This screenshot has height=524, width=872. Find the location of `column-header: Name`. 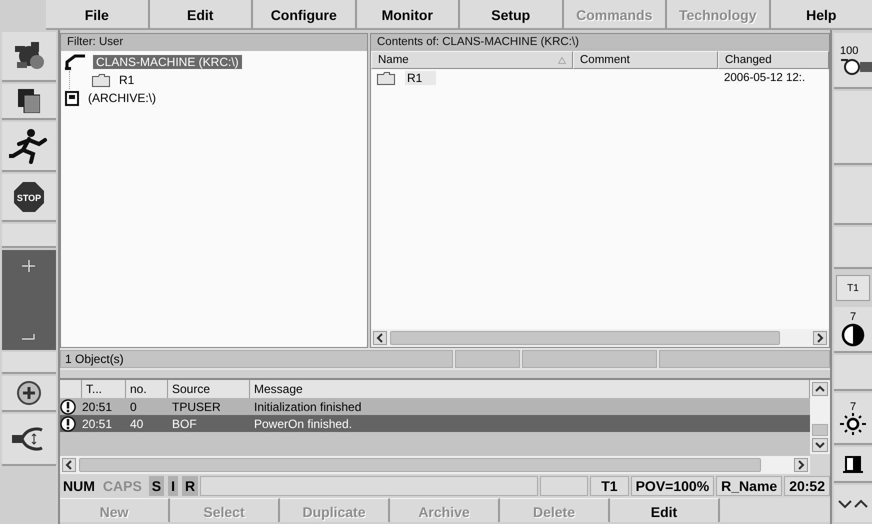

column-header: Name is located at coordinates (393, 60).